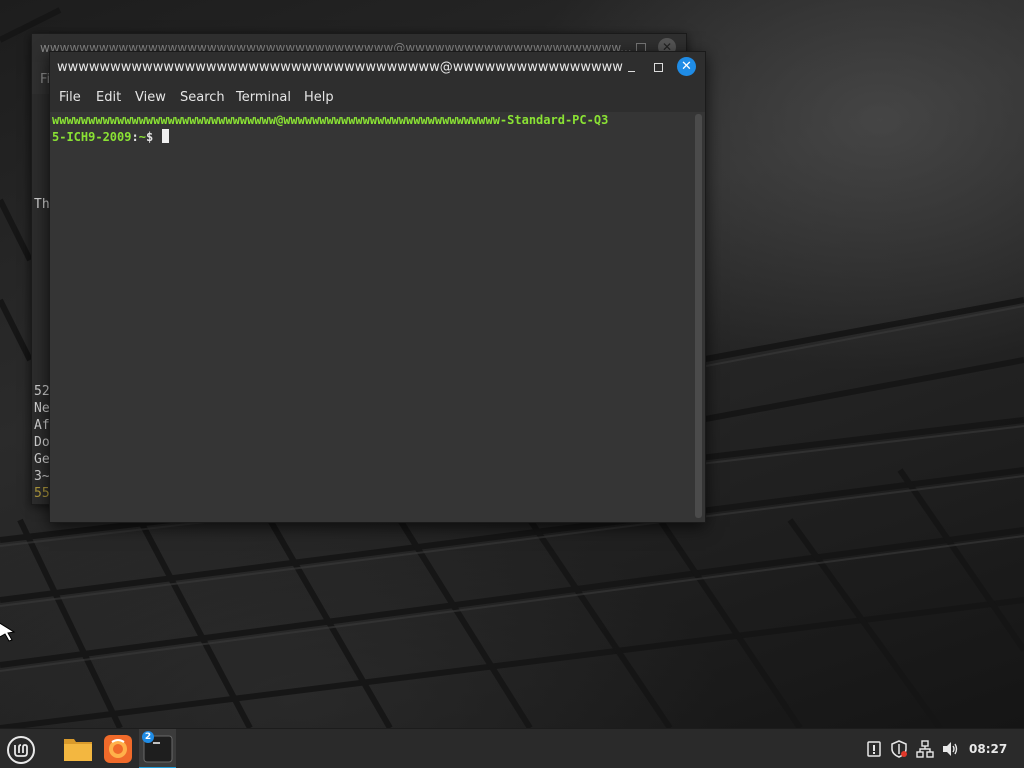 Image resolution: width=1024 pixels, height=768 pixels. What do you see at coordinates (988, 748) in the screenshot?
I see `clock: 08:27` at bounding box center [988, 748].